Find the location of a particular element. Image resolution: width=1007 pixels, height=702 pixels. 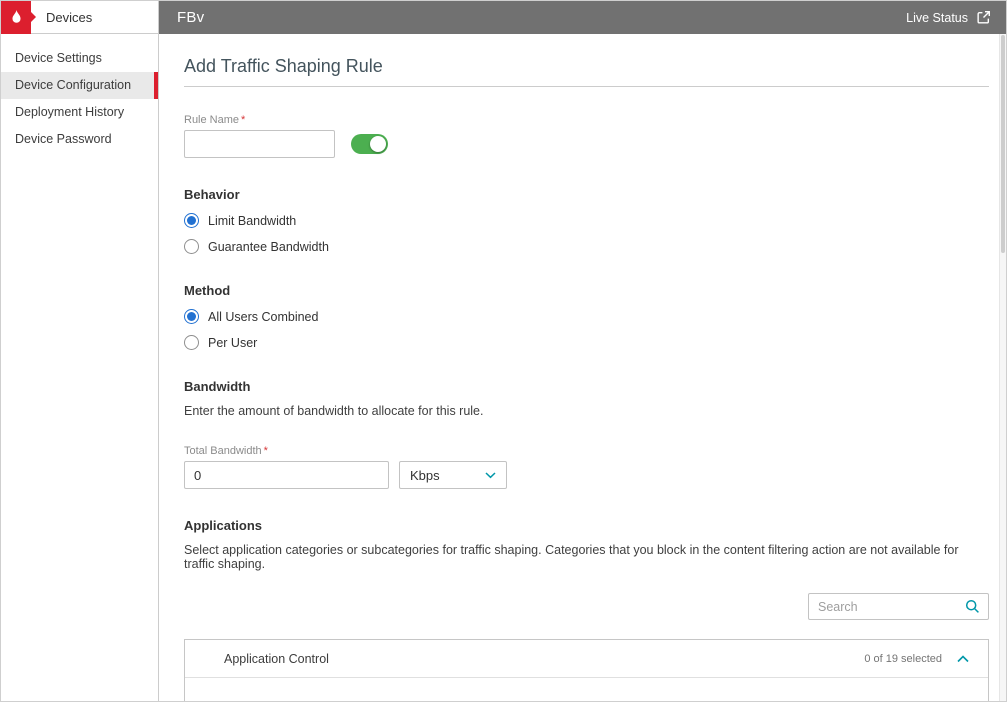

sidebar-item-device-configuration: Device Configuration is located at coordinates (79, 85).